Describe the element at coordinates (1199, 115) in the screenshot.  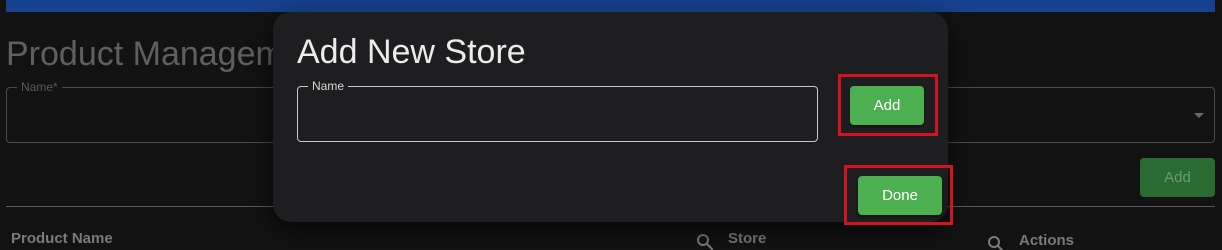
I see `dropdown-caret-icon` at that location.